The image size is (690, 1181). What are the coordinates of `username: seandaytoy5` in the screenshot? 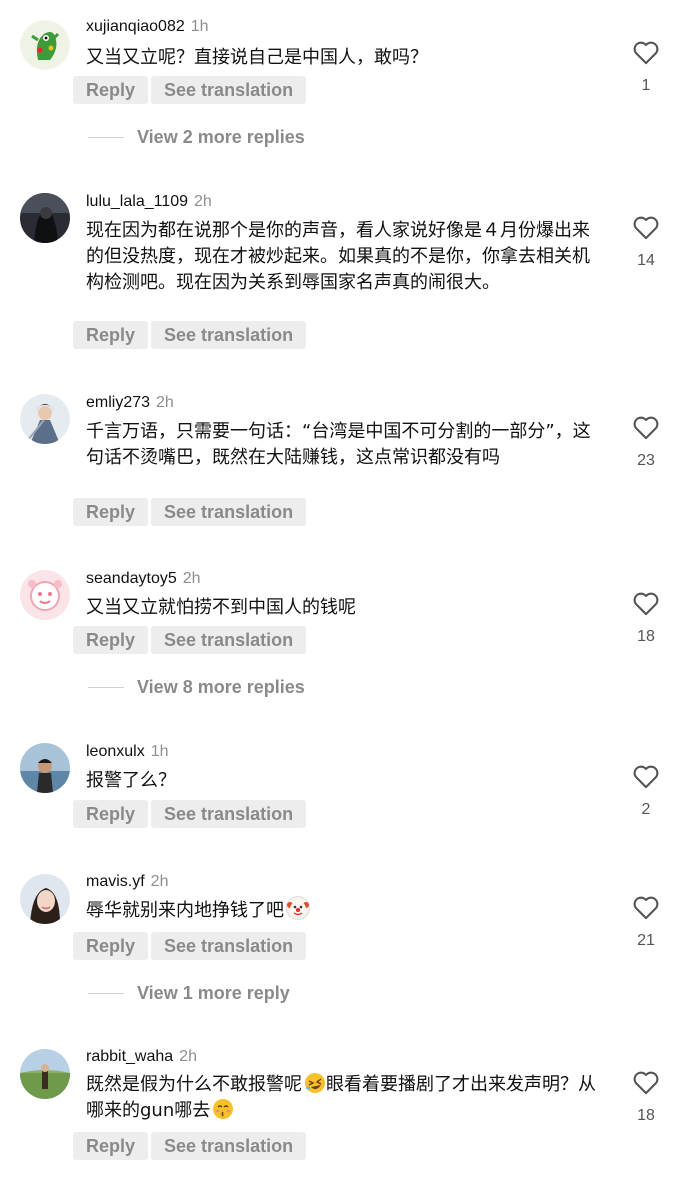 It's located at (131, 578).